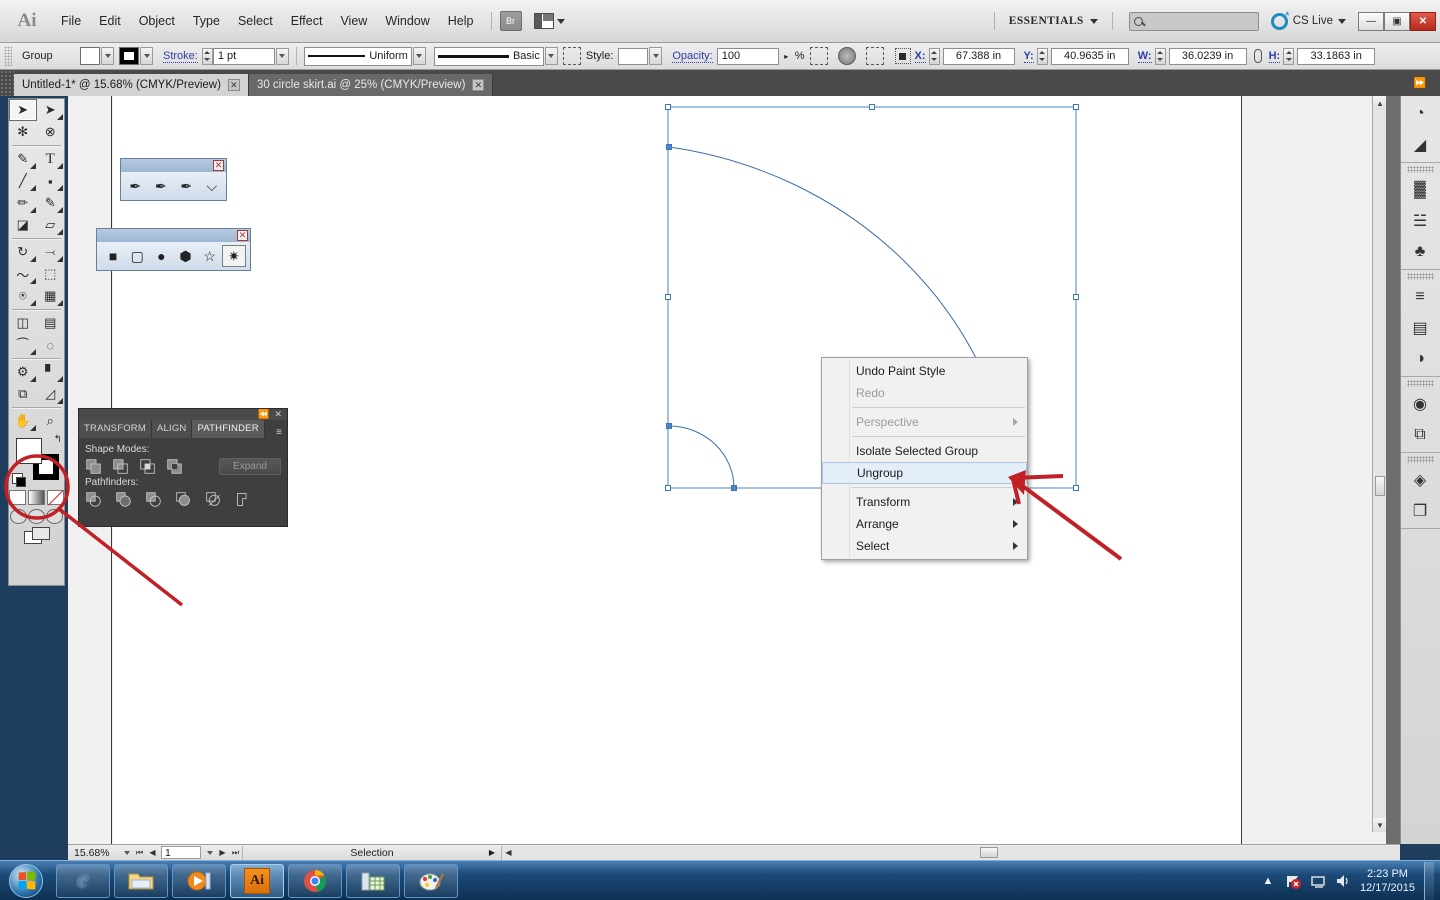 This screenshot has height=900, width=1440. Describe the element at coordinates (668, 107) in the screenshot. I see `selection-handle-tl` at that location.